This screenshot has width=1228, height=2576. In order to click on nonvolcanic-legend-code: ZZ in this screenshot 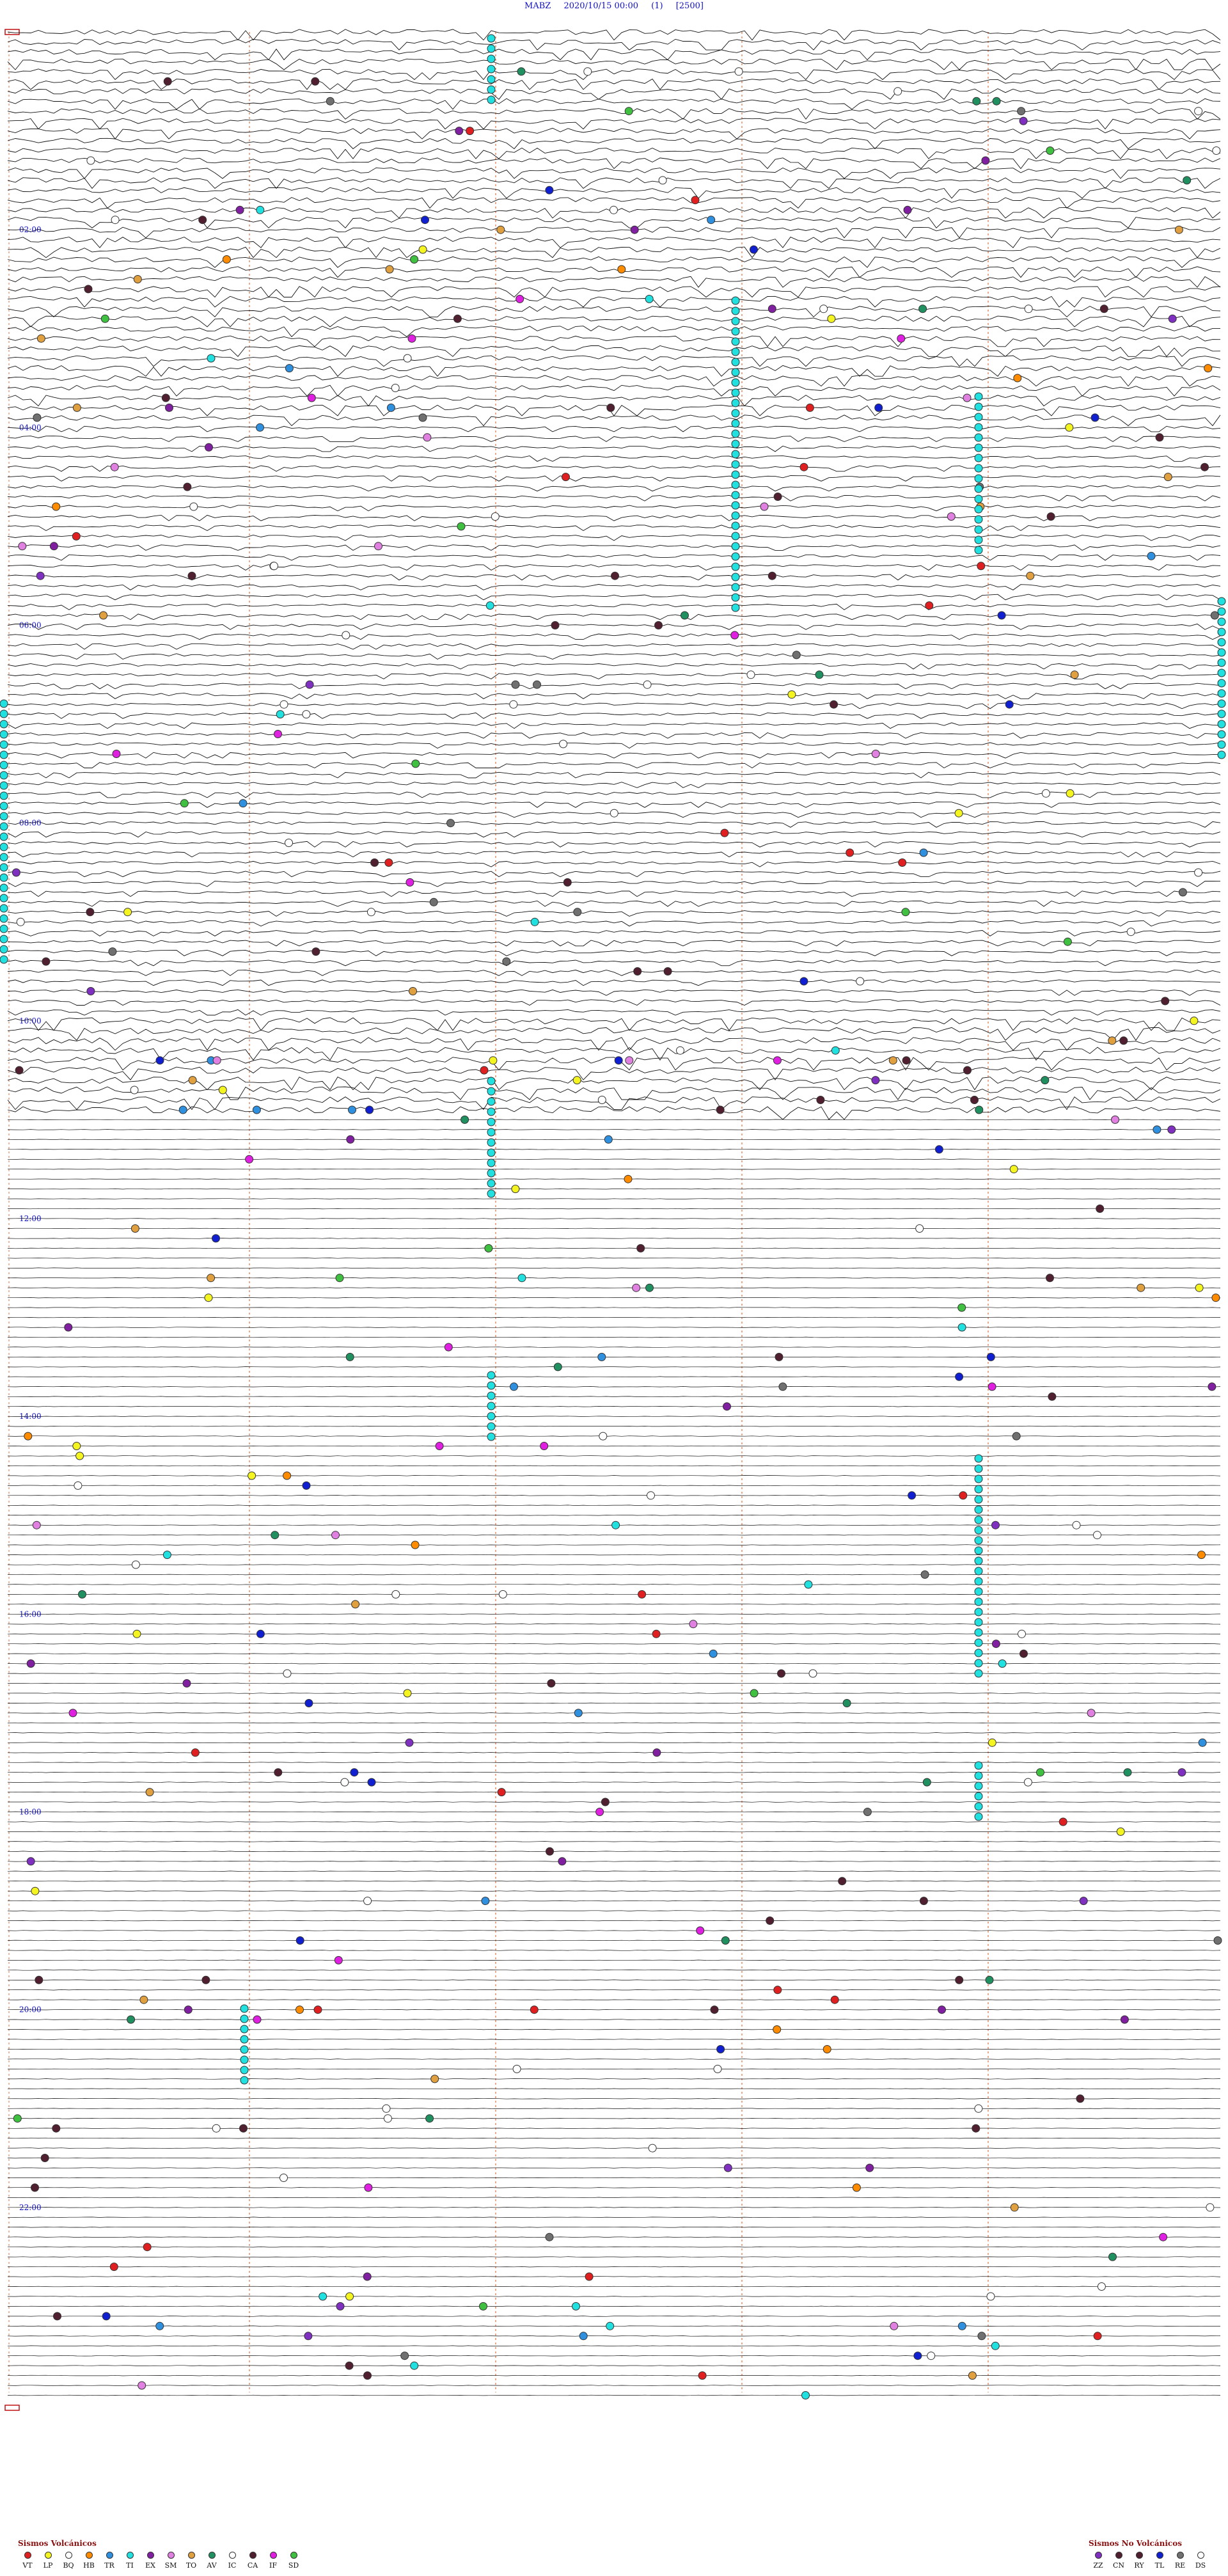, I will do `click(1098, 2565)`.